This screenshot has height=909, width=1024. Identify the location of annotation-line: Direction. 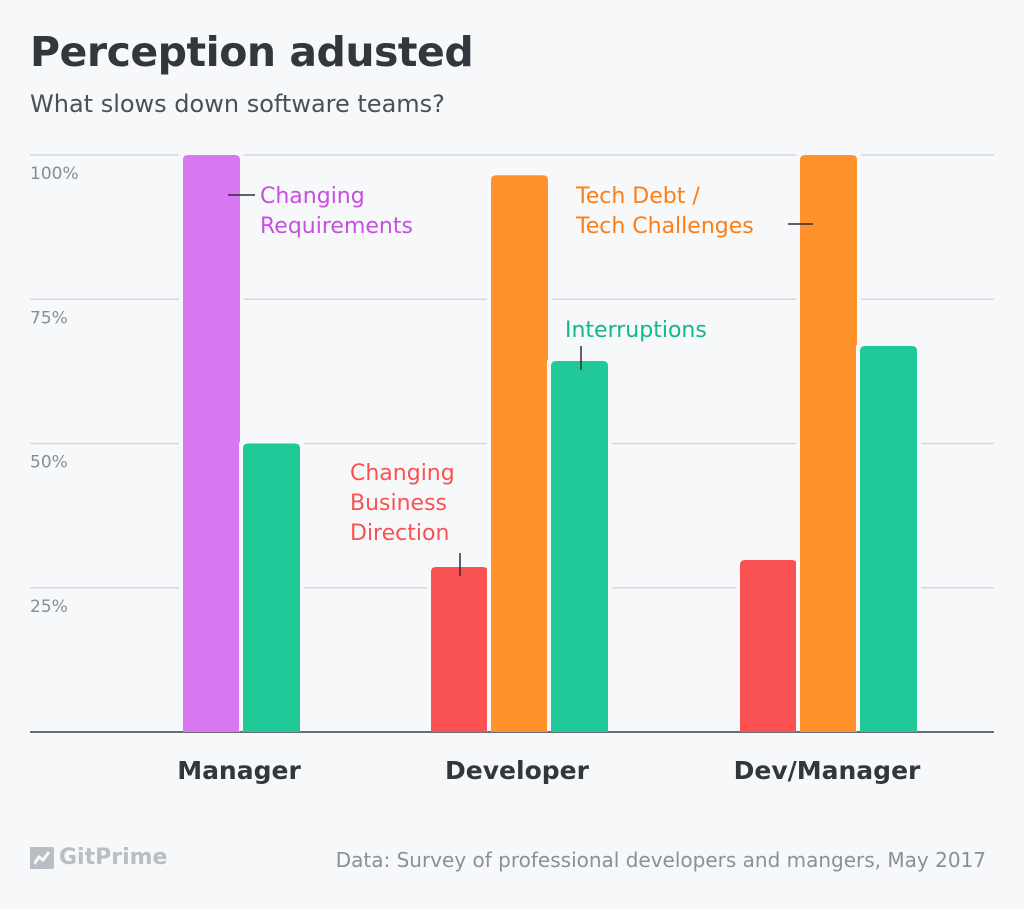
(399, 533).